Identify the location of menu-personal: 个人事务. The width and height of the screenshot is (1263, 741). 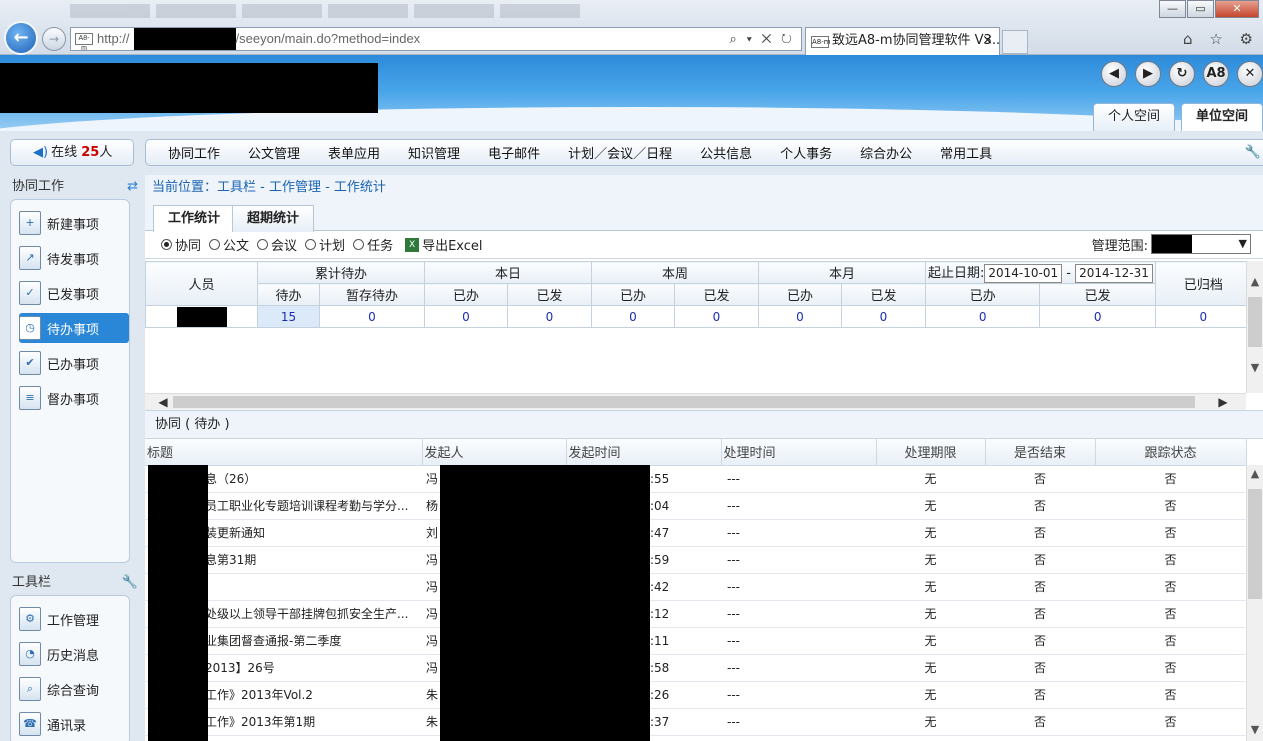
(806, 152).